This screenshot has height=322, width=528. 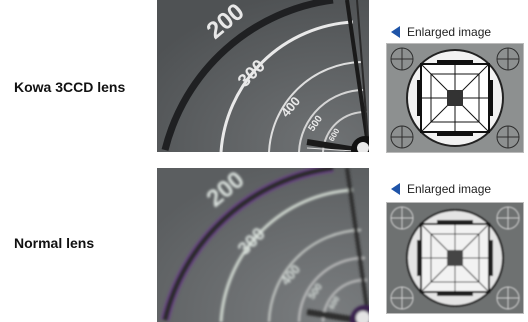 I want to click on enlarged-image-kowa, so click(x=455, y=98).